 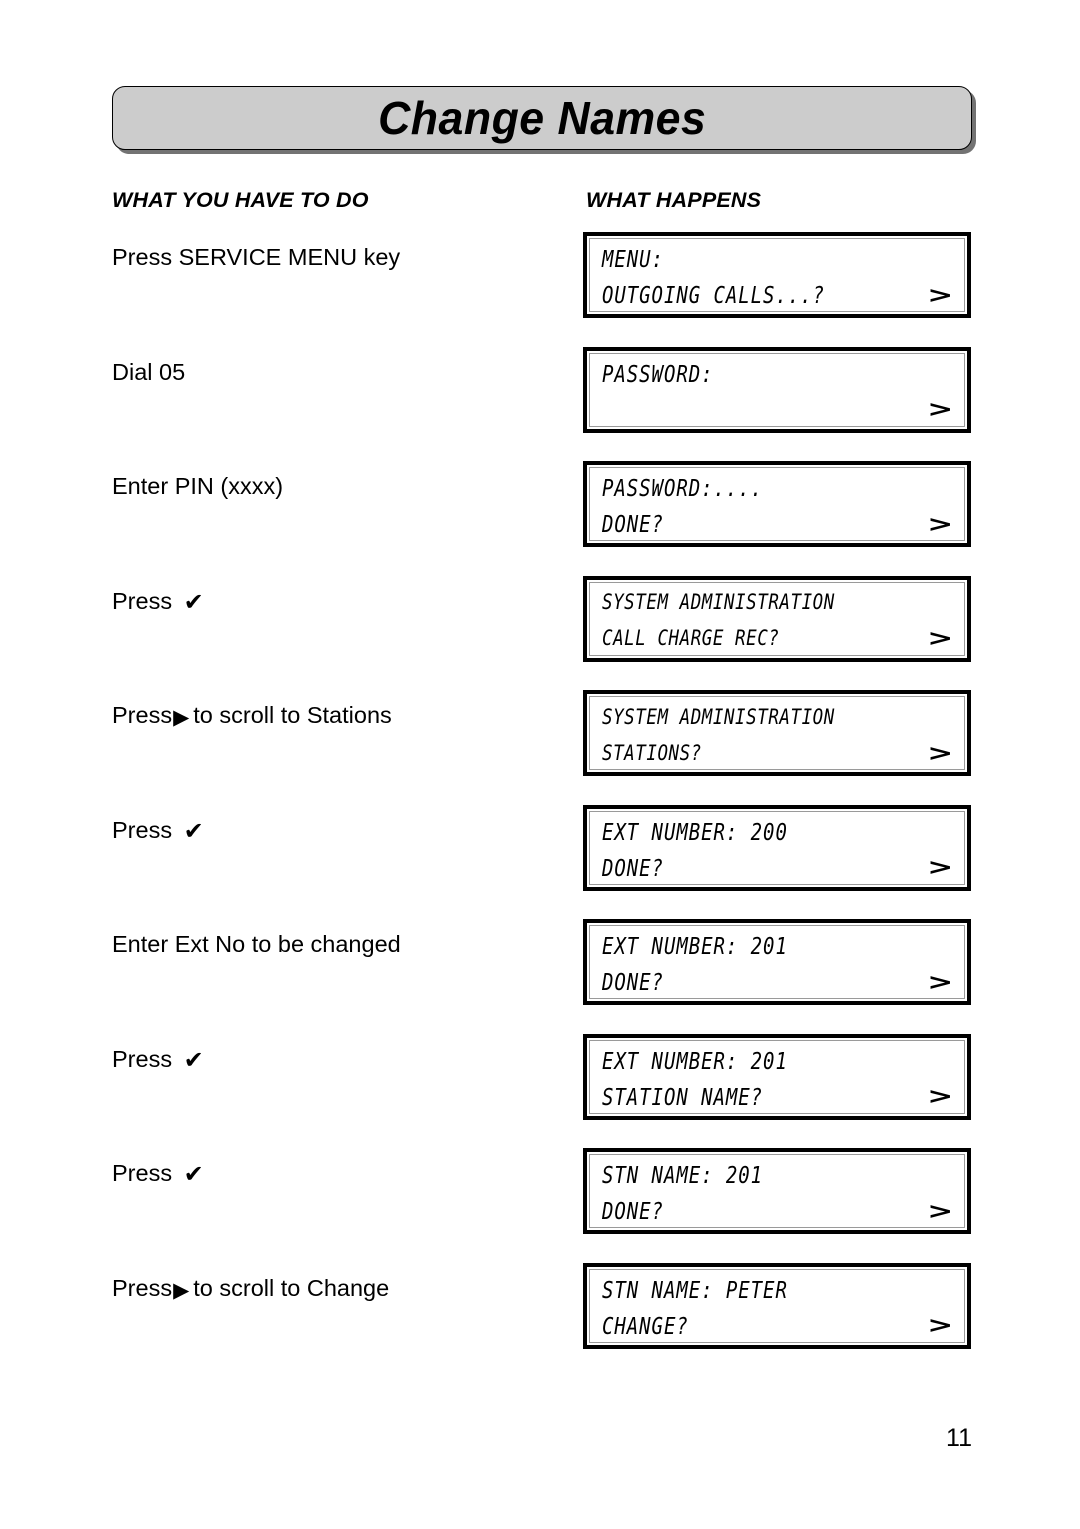 I want to click on lcd-display-panel: STN NAME: 201 DONE? >, so click(x=777, y=1191).